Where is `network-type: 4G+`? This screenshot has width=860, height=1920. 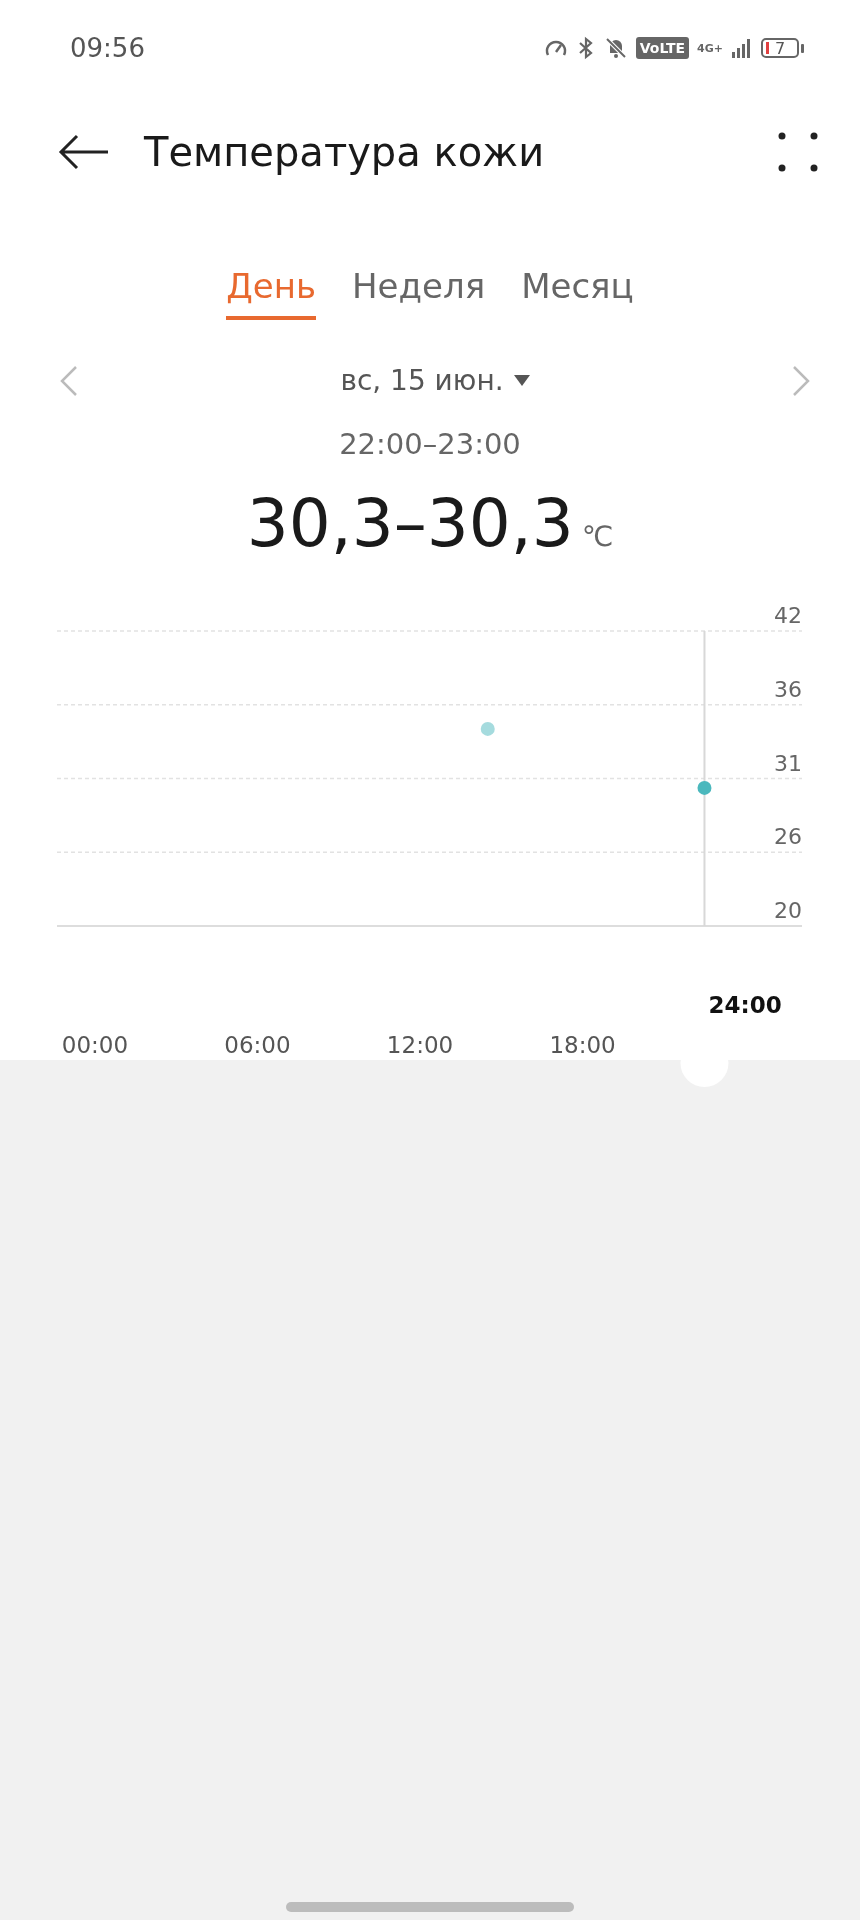
network-type: 4G+ is located at coordinates (710, 48).